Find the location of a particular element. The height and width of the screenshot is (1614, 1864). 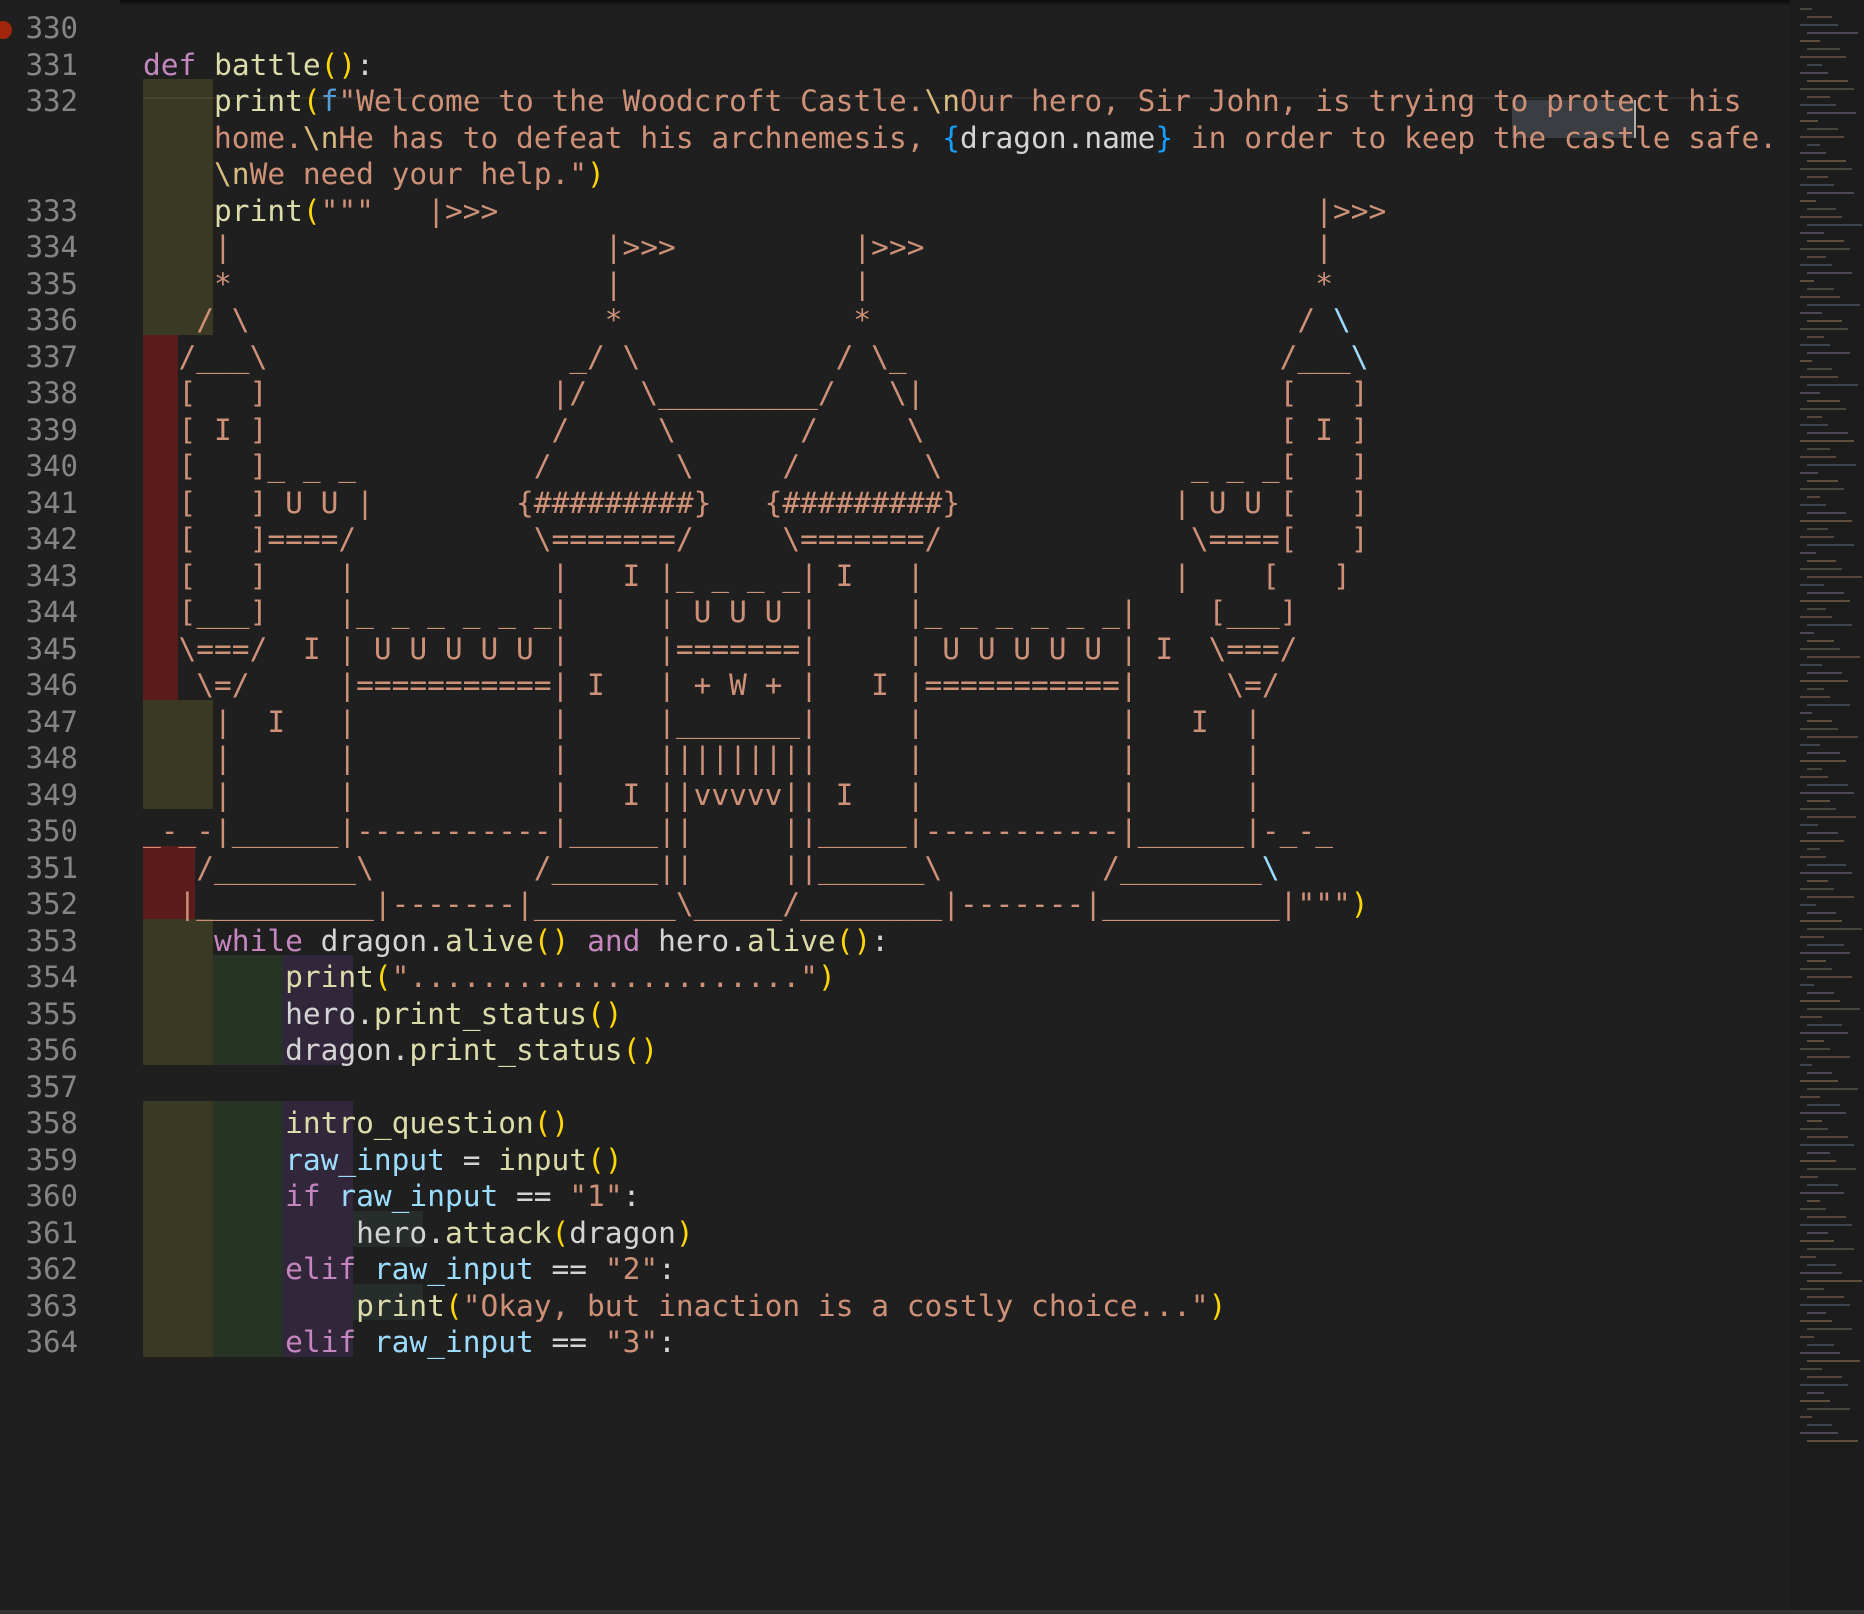

horizontal-scrollbar is located at coordinates (932, 1612).